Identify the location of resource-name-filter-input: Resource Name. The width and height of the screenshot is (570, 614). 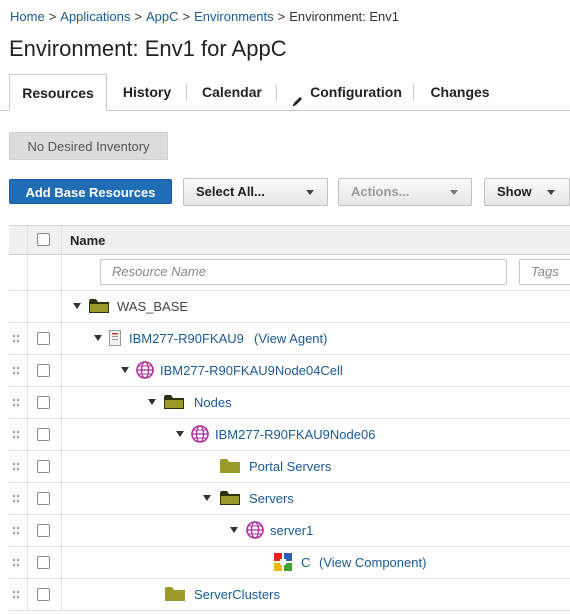
(303, 272).